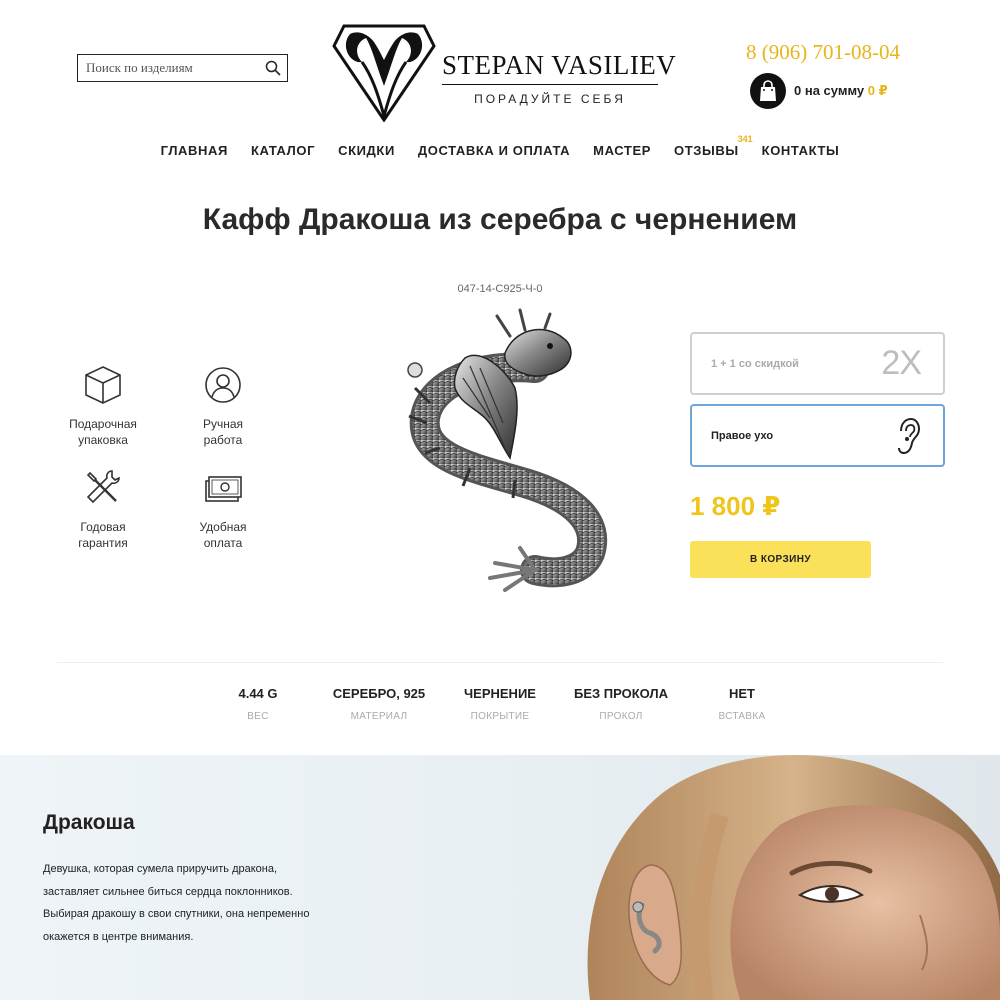 This screenshot has width=1000, height=1000. I want to click on spec-weight: 4.44 G ВЕС, so click(258, 704).